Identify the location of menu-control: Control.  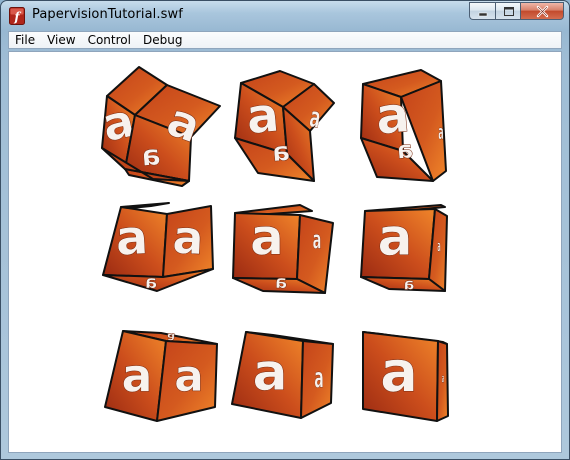
(109, 40).